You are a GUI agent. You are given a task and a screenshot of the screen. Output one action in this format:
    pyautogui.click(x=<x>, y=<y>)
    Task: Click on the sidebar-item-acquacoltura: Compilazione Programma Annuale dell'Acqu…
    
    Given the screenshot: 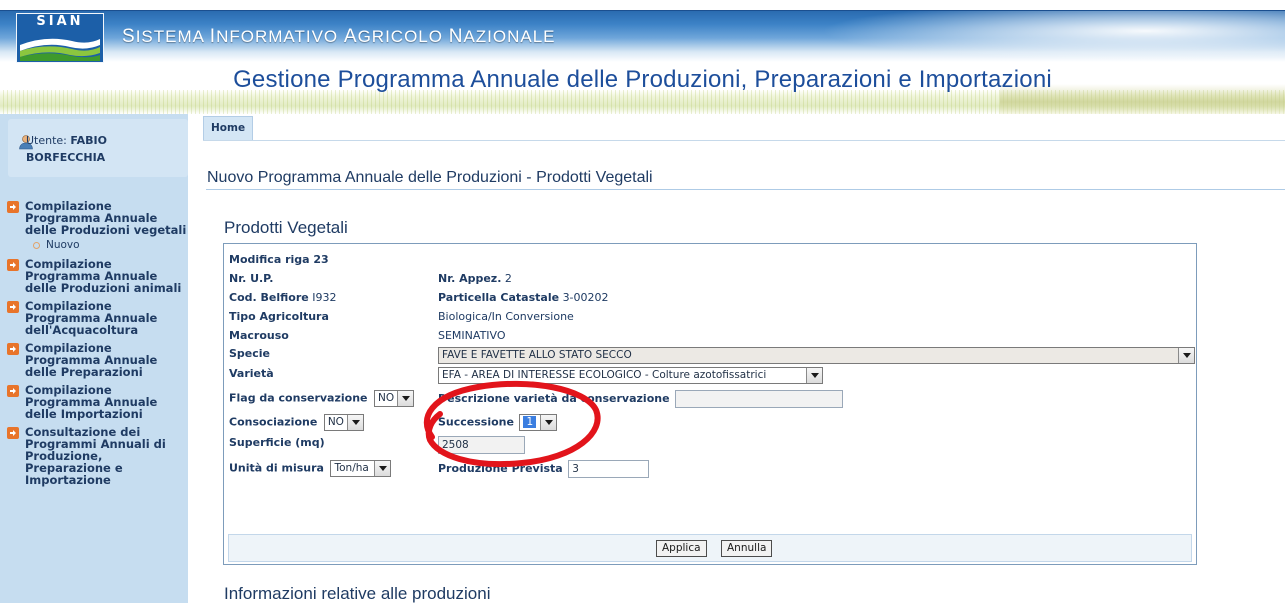 What is the action you would take?
    pyautogui.click(x=97, y=318)
    